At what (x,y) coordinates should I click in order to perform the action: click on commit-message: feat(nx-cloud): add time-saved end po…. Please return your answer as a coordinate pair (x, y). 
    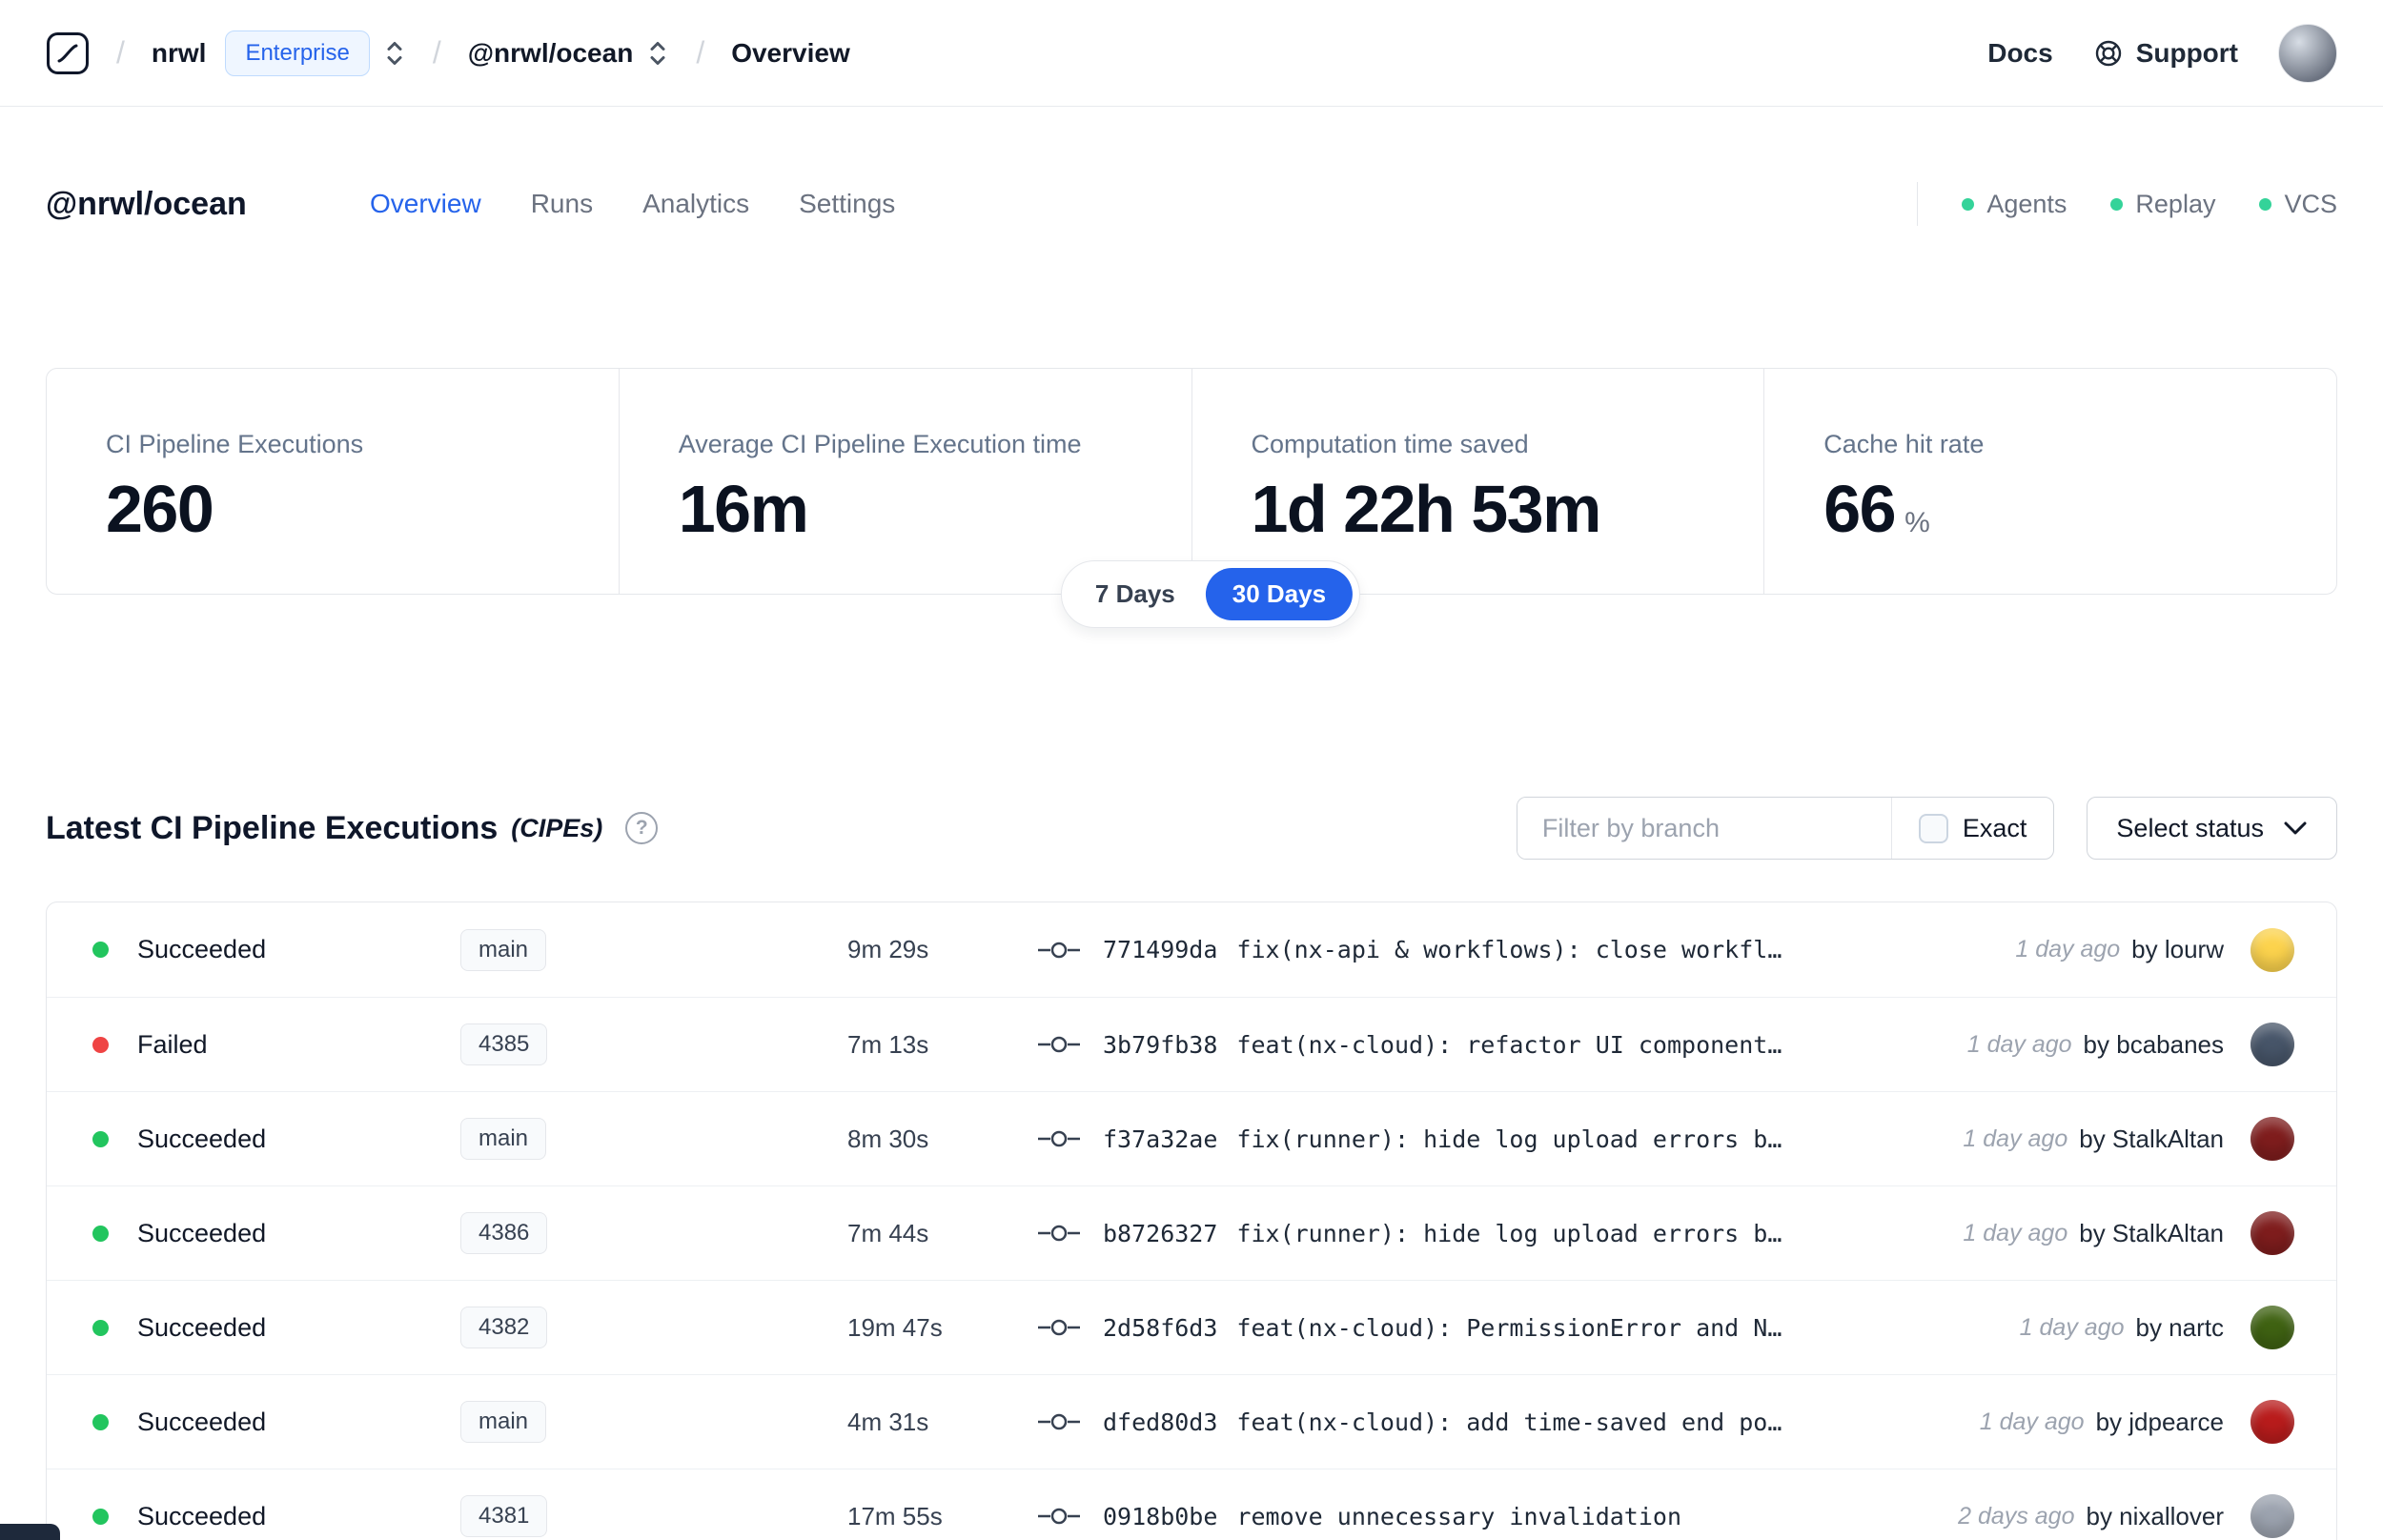
    Looking at the image, I should click on (1509, 1422).